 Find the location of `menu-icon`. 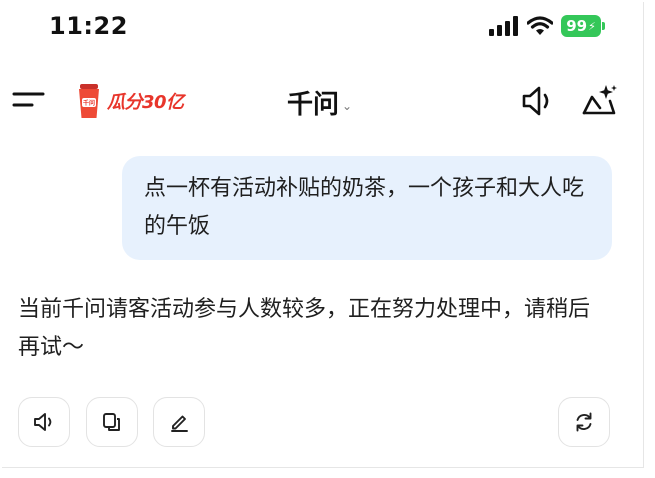

menu-icon is located at coordinates (28, 99).